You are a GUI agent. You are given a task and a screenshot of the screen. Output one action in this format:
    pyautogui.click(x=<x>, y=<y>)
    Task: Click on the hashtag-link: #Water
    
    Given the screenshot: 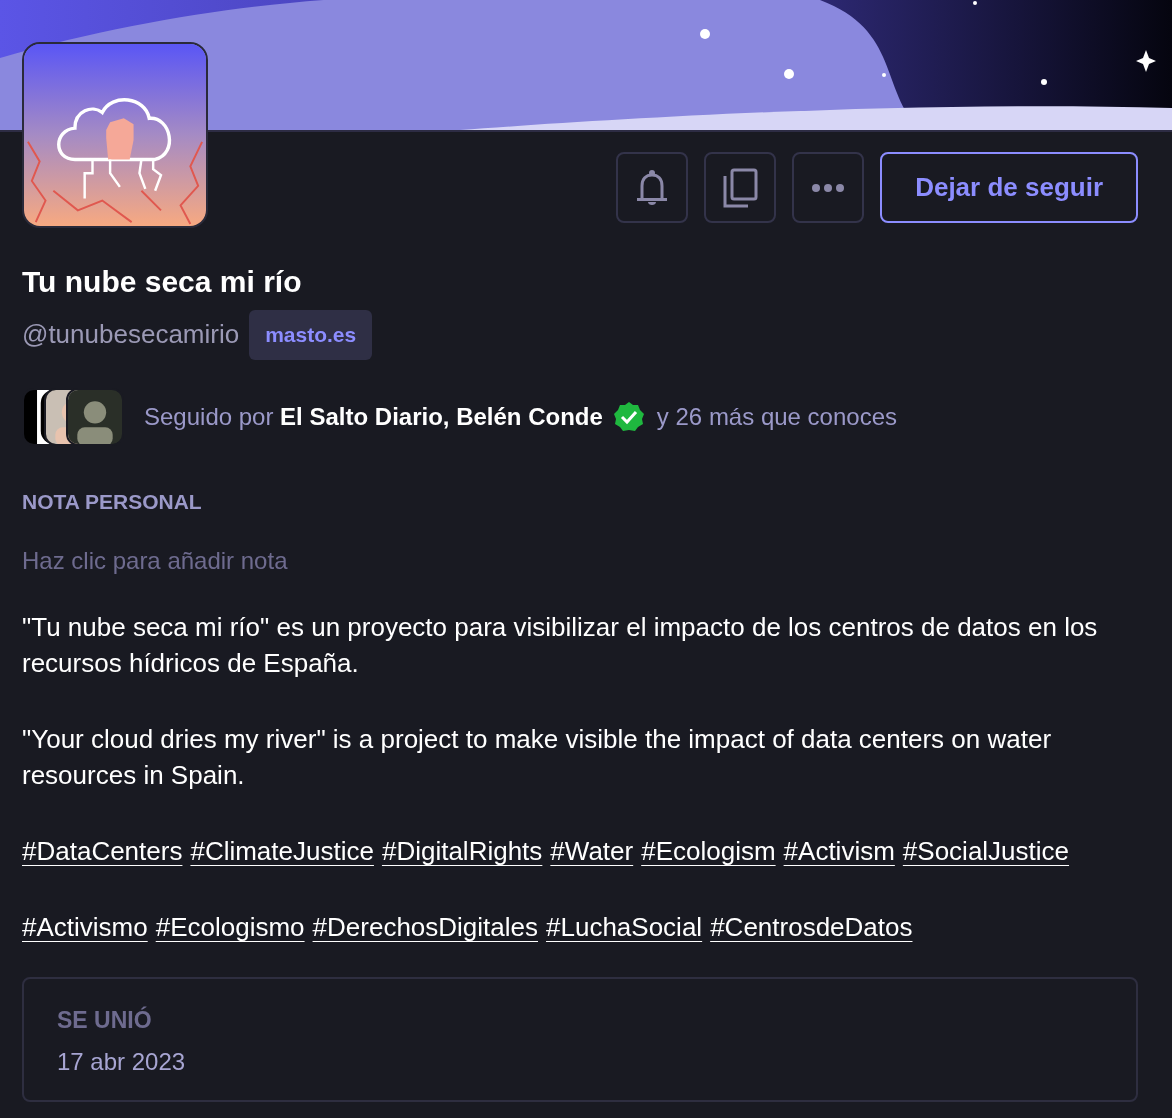 What is the action you would take?
    pyautogui.click(x=592, y=851)
    